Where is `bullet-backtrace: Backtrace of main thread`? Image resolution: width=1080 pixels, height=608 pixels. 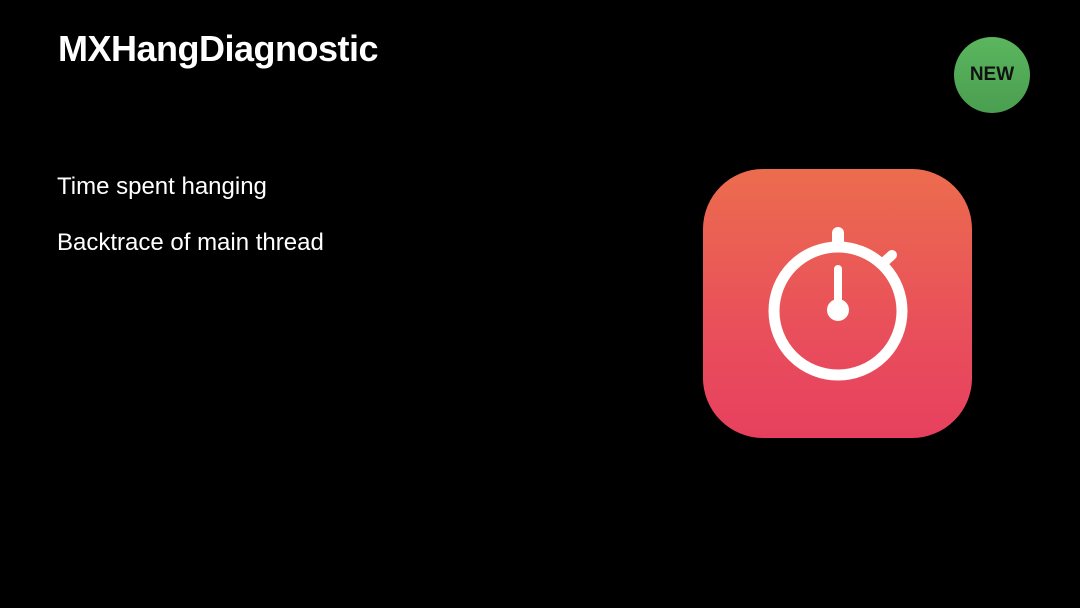 bullet-backtrace: Backtrace of main thread is located at coordinates (190, 242).